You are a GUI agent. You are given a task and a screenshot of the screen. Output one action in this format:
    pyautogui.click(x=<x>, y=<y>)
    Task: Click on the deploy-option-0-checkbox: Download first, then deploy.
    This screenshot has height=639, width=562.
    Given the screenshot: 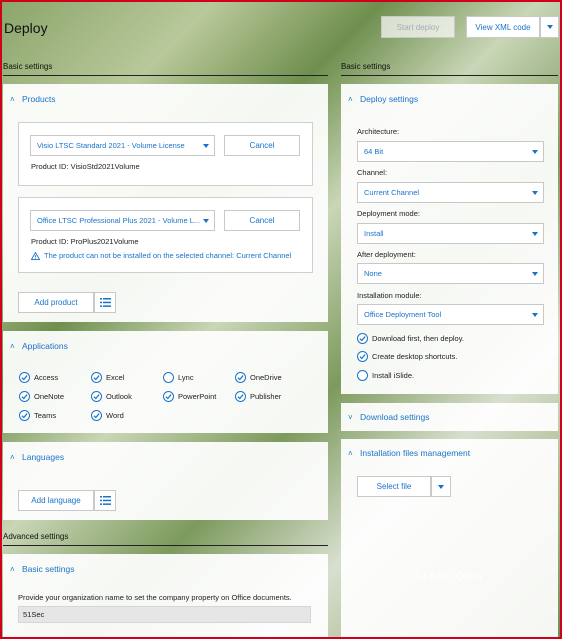 What is the action you would take?
    pyautogui.click(x=410, y=338)
    